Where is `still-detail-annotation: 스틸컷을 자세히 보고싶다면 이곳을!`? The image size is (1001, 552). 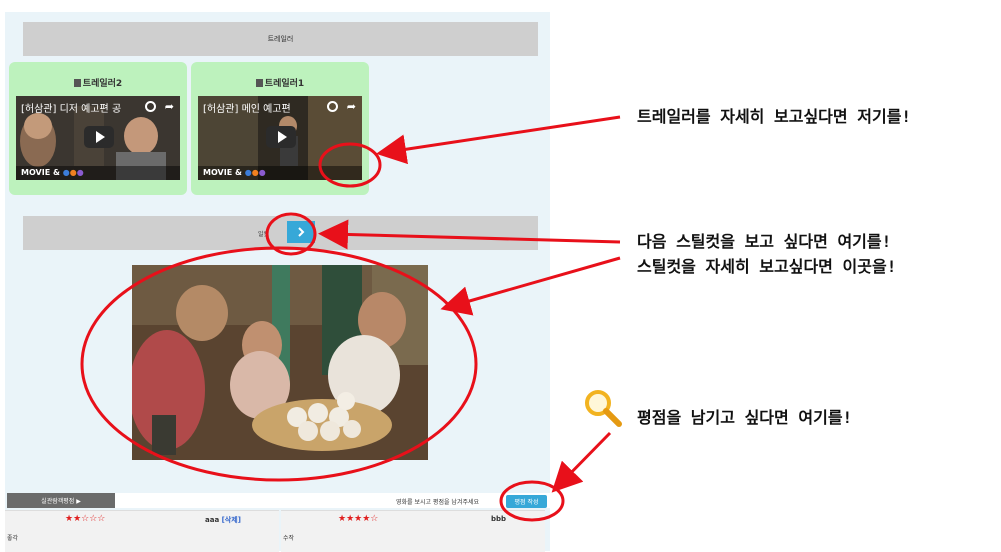 still-detail-annotation: 스틸컷을 자세히 보고싶다면 이곳을! is located at coordinates (767, 266).